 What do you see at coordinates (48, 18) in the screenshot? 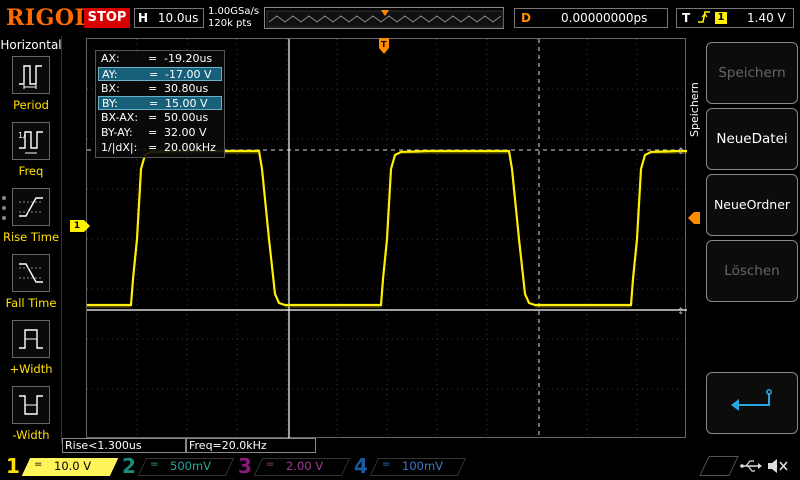
I see `rigol-logo: RIGOL` at bounding box center [48, 18].